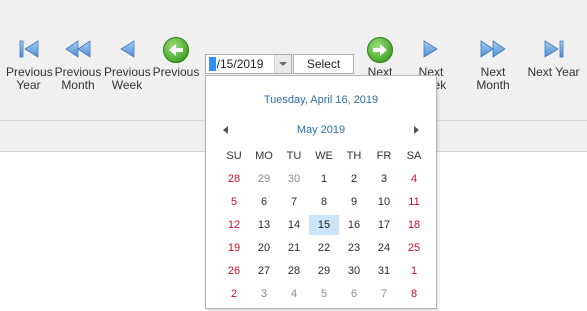 Image resolution: width=587 pixels, height=311 pixels. Describe the element at coordinates (414, 248) in the screenshot. I see `calendar-day: 25` at that location.